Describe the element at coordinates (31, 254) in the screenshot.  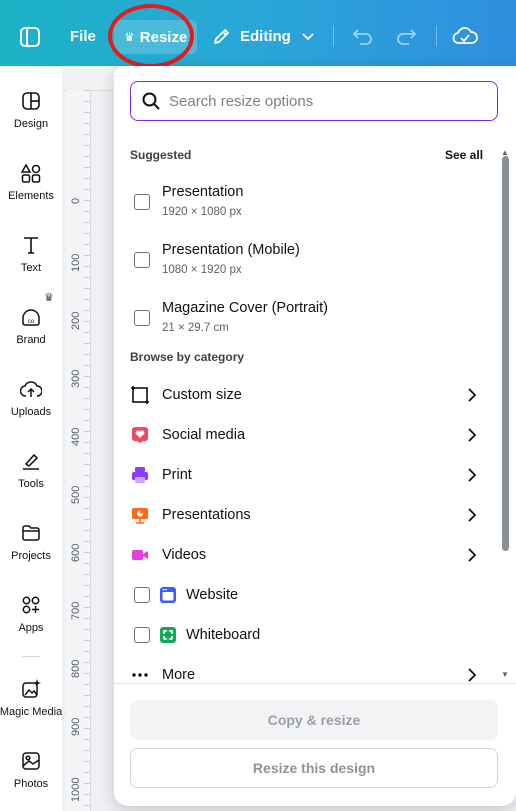
I see `sidebar-item-text: Text` at that location.